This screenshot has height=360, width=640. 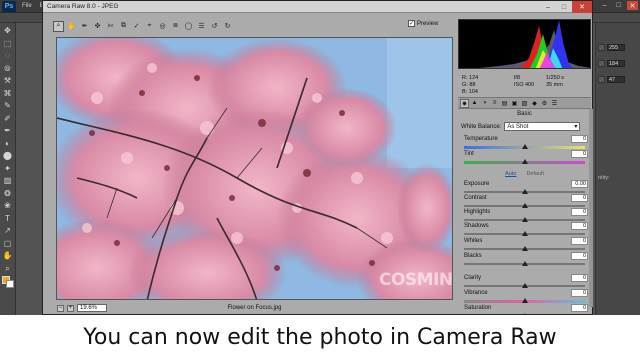 What do you see at coordinates (484, 103) in the screenshot?
I see `detail-tab-icon: ◑` at bounding box center [484, 103].